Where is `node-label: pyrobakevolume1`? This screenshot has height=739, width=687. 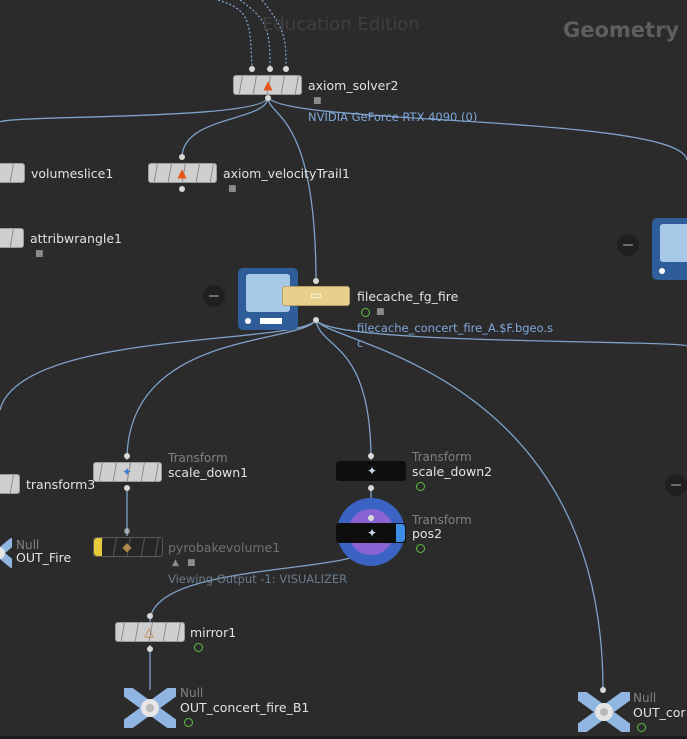 node-label: pyrobakevolume1 is located at coordinates (224, 547).